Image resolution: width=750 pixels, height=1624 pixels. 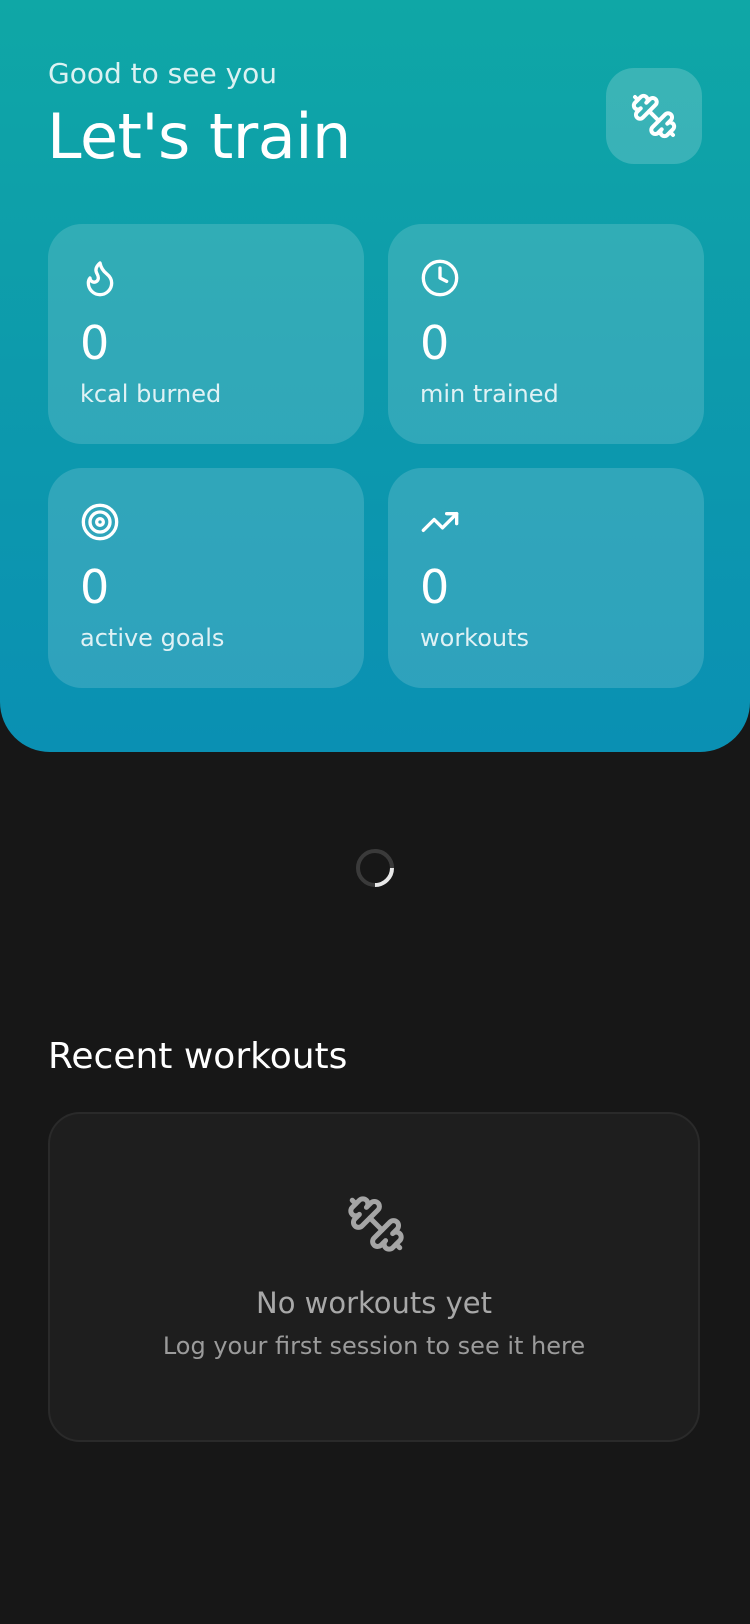 I want to click on empty-state-subtitle: Log your first session to see it here, so click(x=374, y=1346).